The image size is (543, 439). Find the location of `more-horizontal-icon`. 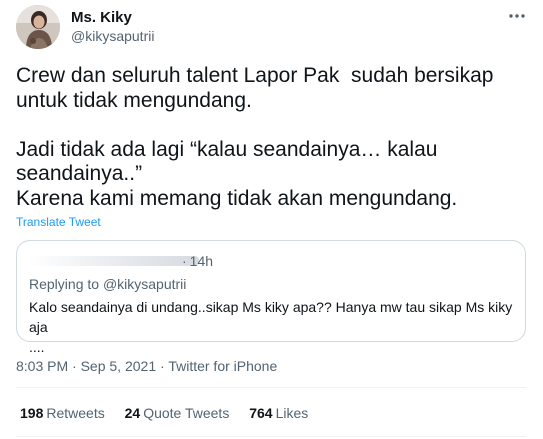

more-horizontal-icon is located at coordinates (517, 16).